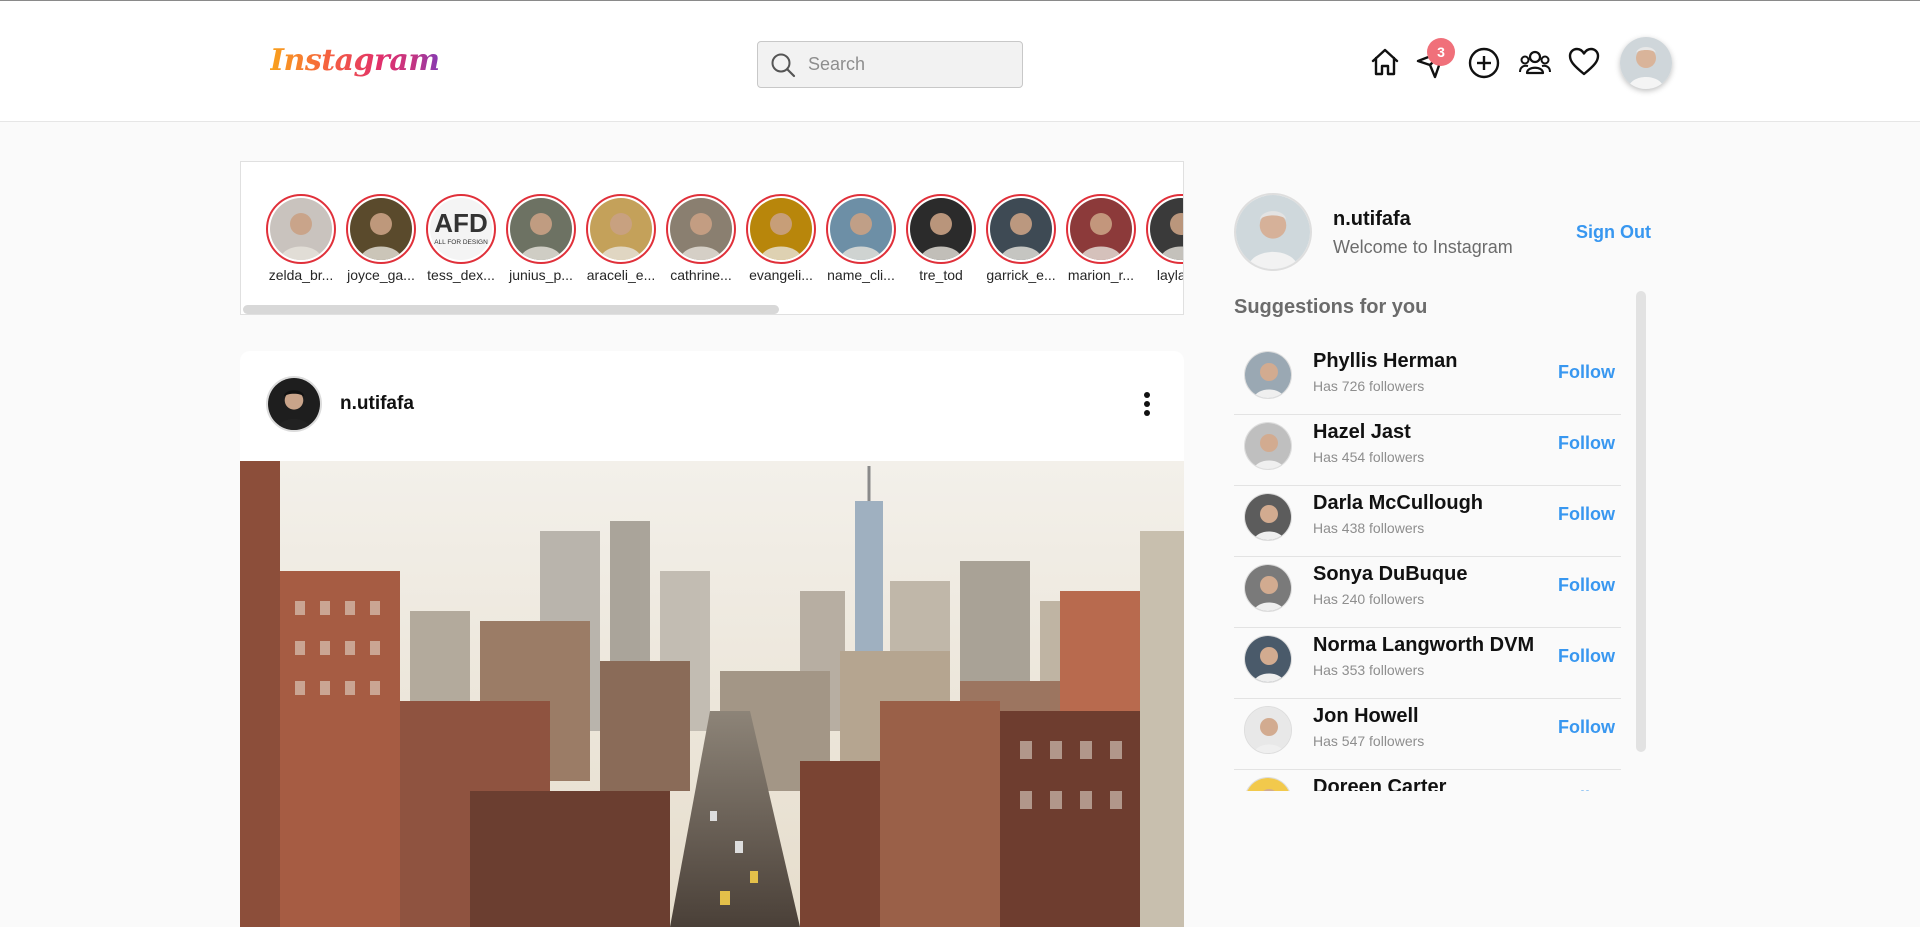 The image size is (1920, 927). Describe the element at coordinates (1423, 645) in the screenshot. I see `suggestion-name: Norma Langworth DVM` at that location.